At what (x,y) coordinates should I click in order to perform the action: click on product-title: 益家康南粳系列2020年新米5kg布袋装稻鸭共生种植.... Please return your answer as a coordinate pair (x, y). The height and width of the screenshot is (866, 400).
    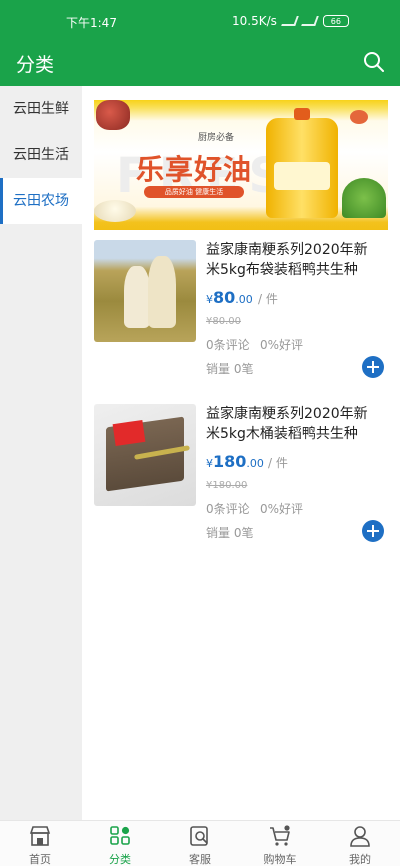
    Looking at the image, I should click on (291, 260).